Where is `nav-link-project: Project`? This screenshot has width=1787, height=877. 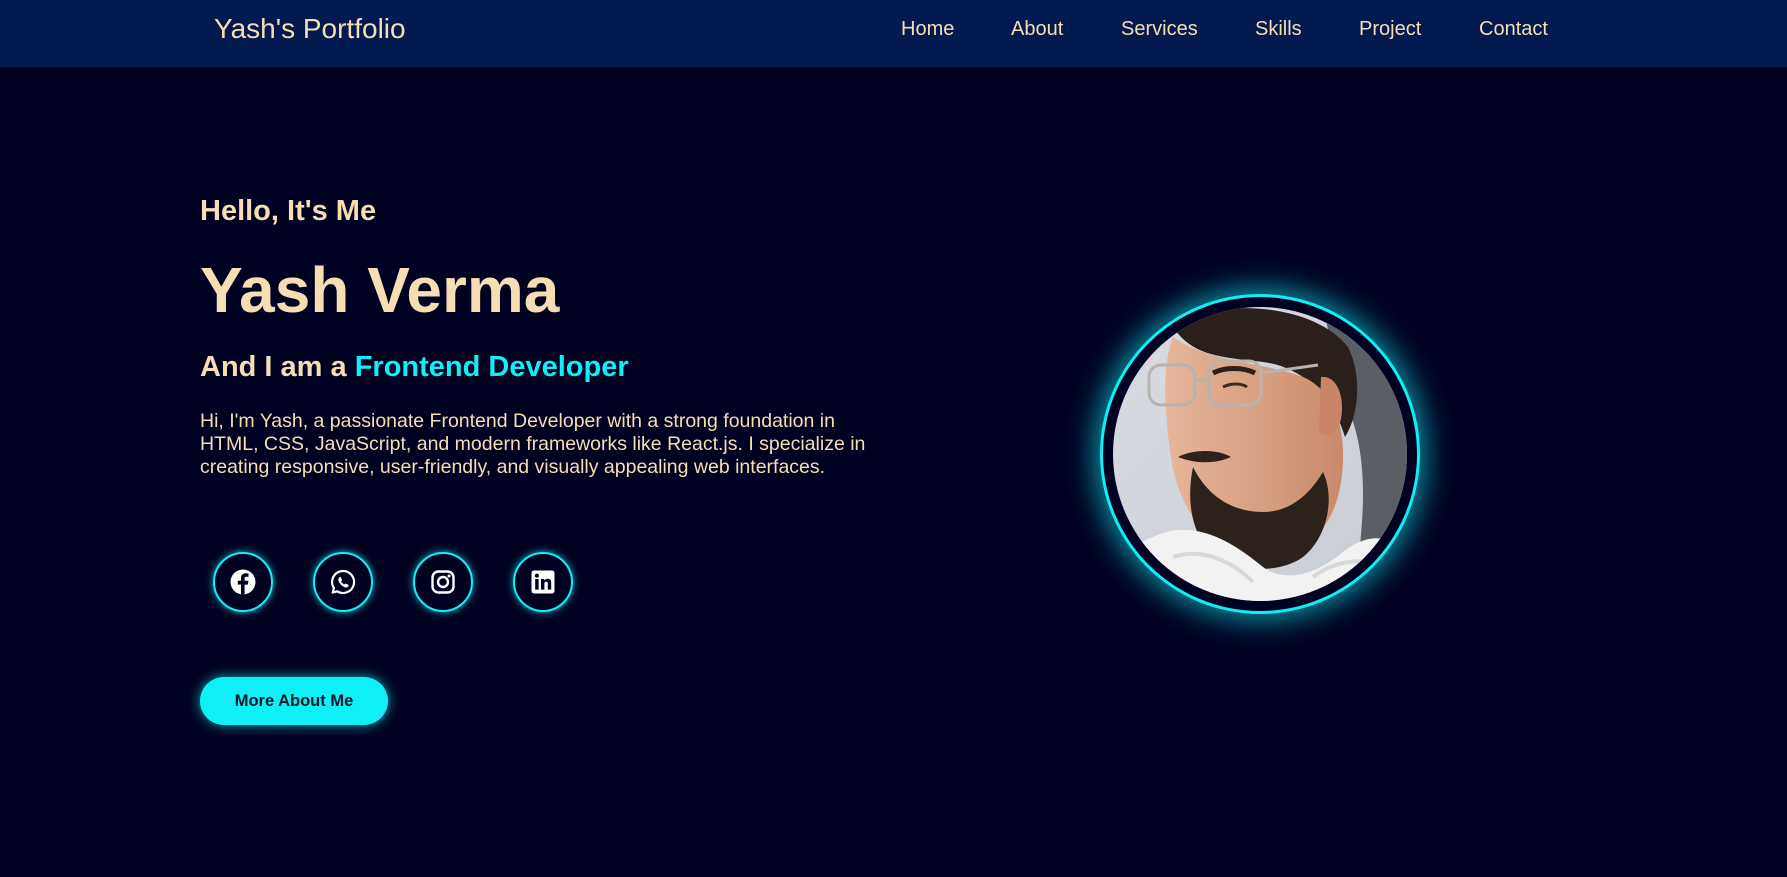 nav-link-project: Project is located at coordinates (1390, 29).